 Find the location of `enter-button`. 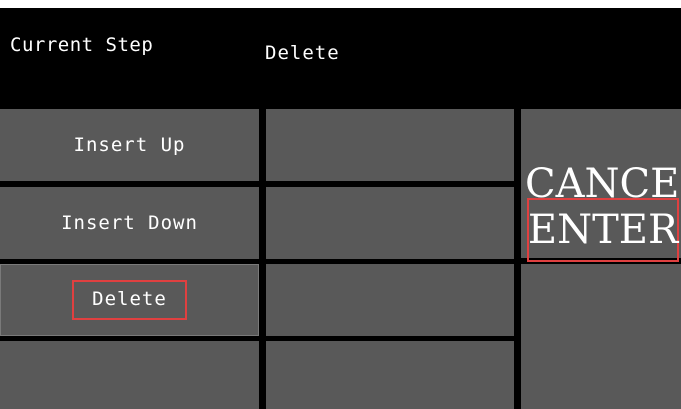

enter-button is located at coordinates (601, 336).